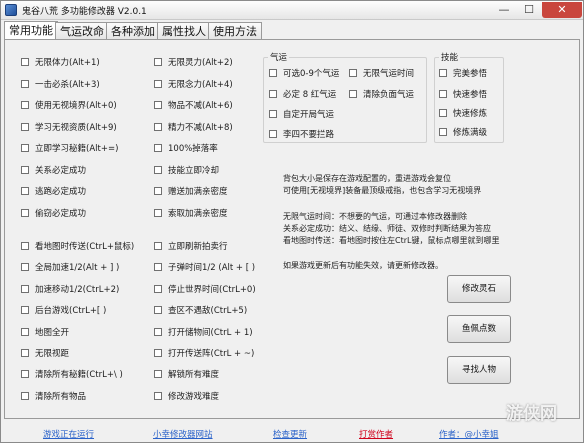 This screenshot has width=584, height=443. What do you see at coordinates (290, 434) in the screenshot?
I see `check-update-link: 检查更新` at bounding box center [290, 434].